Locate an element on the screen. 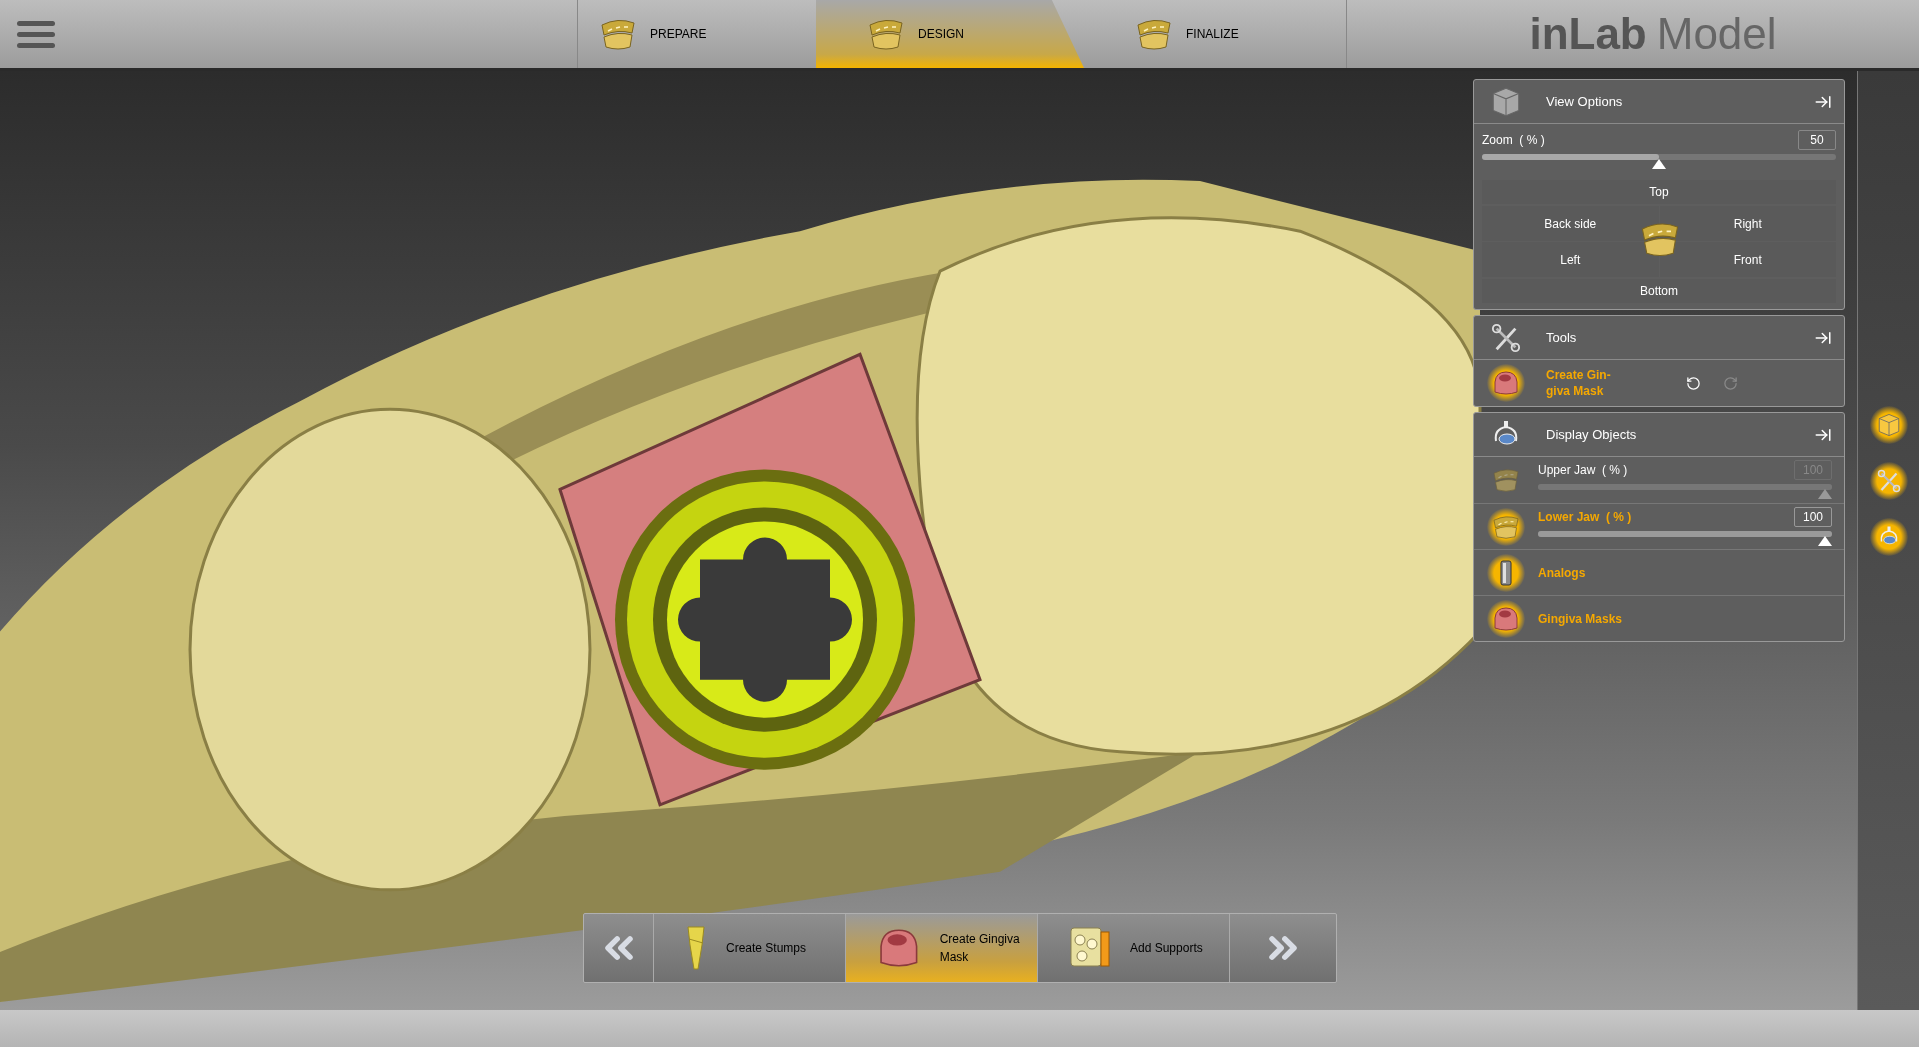  view-direction-button: Bottom is located at coordinates (1659, 291).